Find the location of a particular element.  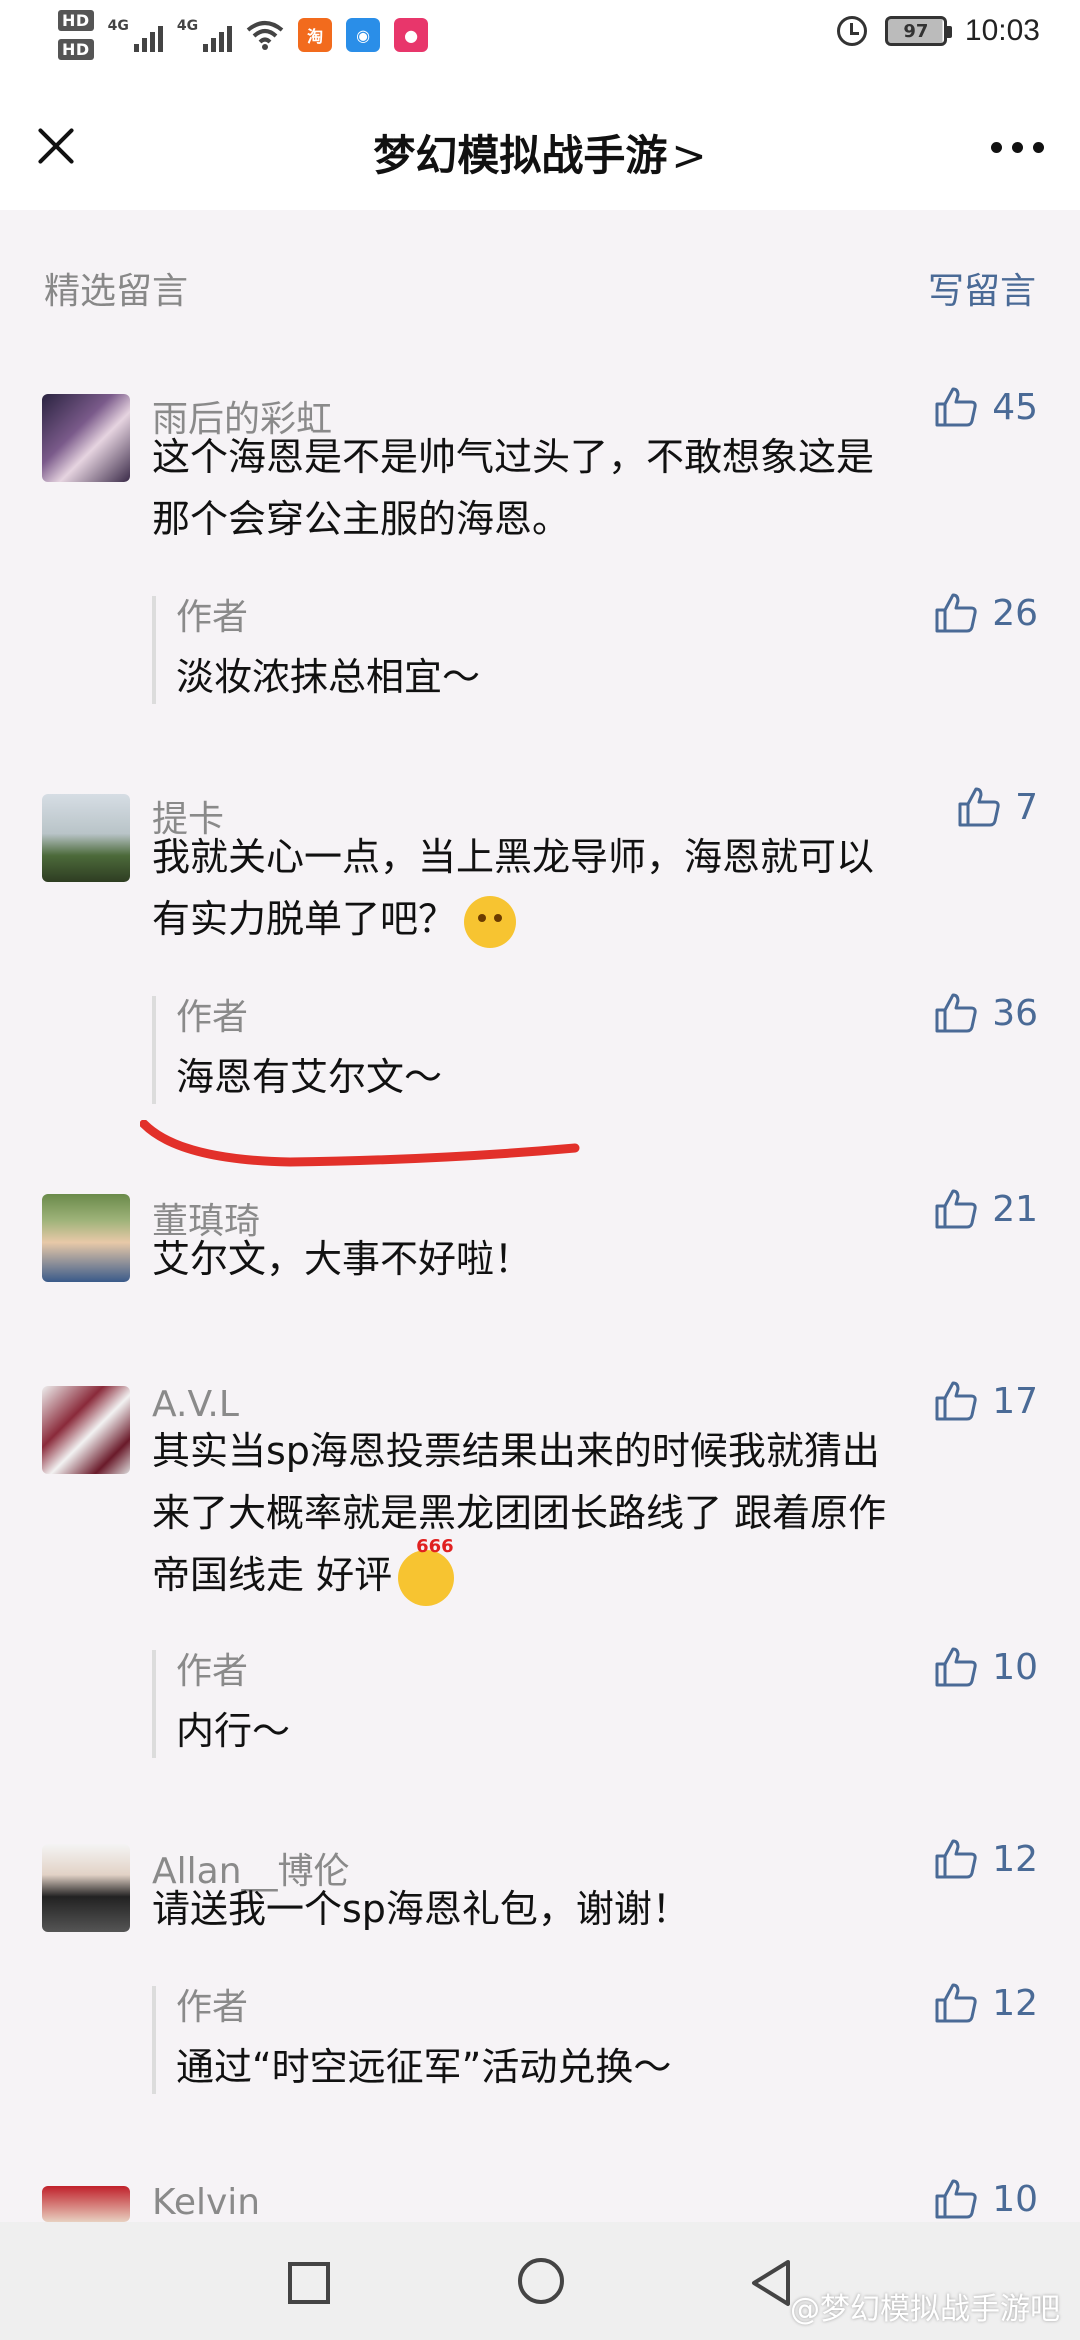

like-count: 17 is located at coordinates (1015, 1401).